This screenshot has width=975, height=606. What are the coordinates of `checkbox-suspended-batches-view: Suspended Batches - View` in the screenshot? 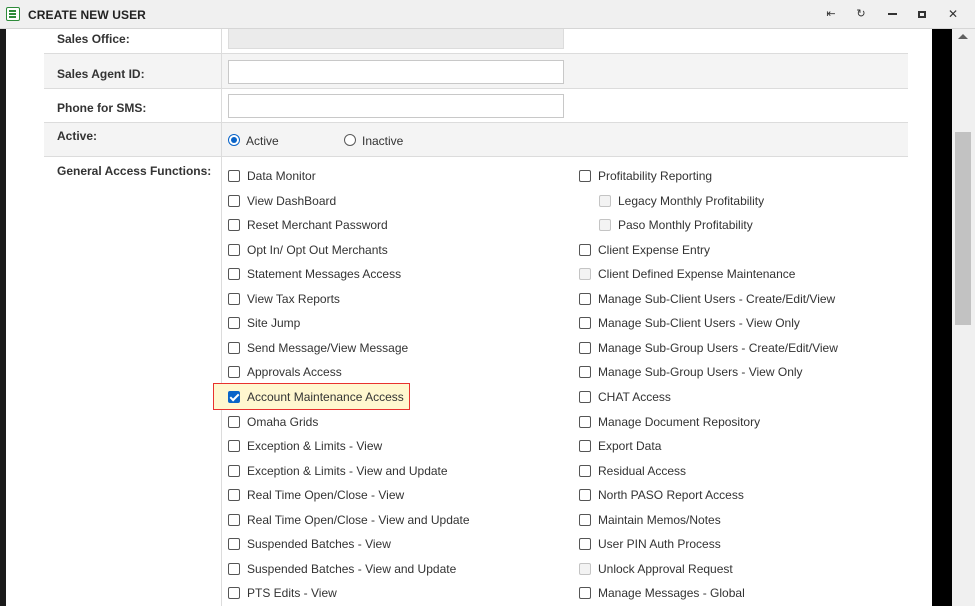 It's located at (309, 544).